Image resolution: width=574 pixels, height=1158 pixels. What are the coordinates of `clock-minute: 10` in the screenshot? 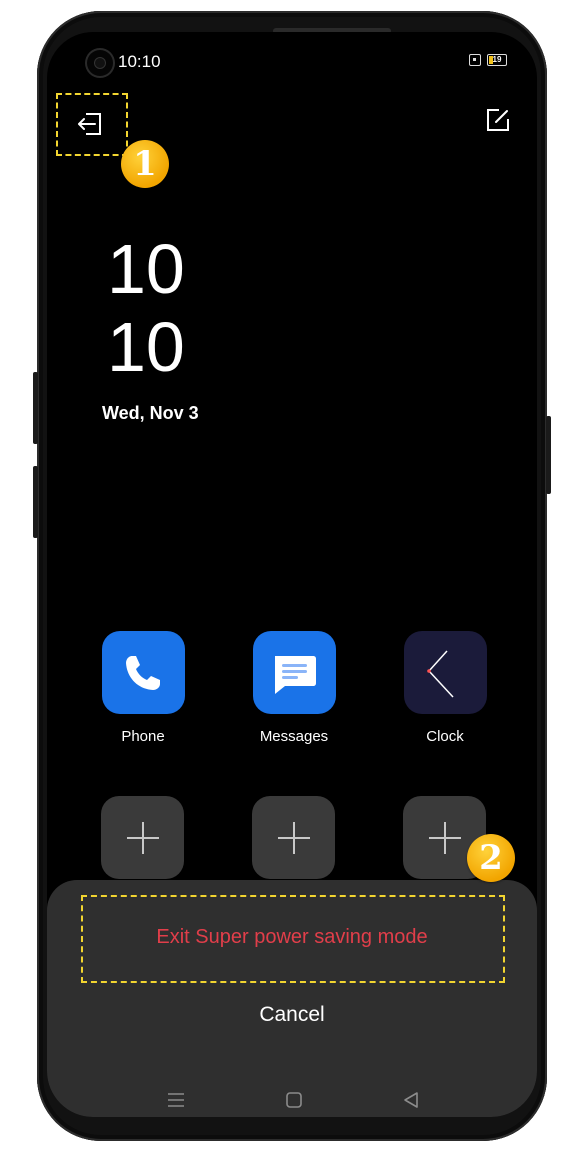 It's located at (146, 347).